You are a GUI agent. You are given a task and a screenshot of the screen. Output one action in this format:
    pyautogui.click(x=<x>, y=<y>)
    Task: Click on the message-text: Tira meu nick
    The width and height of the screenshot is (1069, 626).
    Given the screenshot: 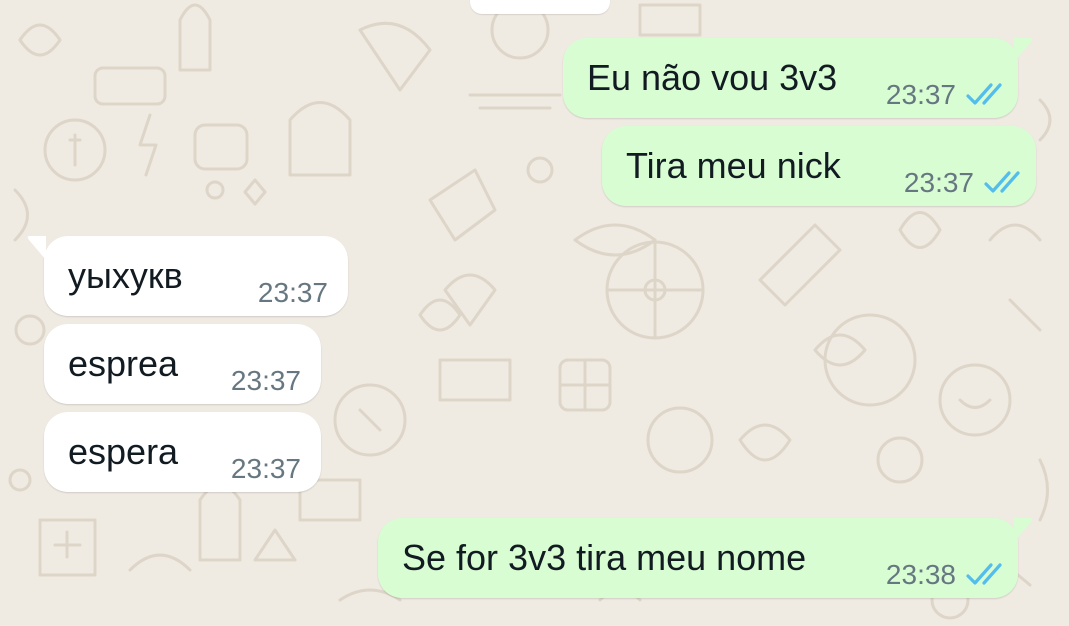 What is the action you would take?
    pyautogui.click(x=733, y=165)
    